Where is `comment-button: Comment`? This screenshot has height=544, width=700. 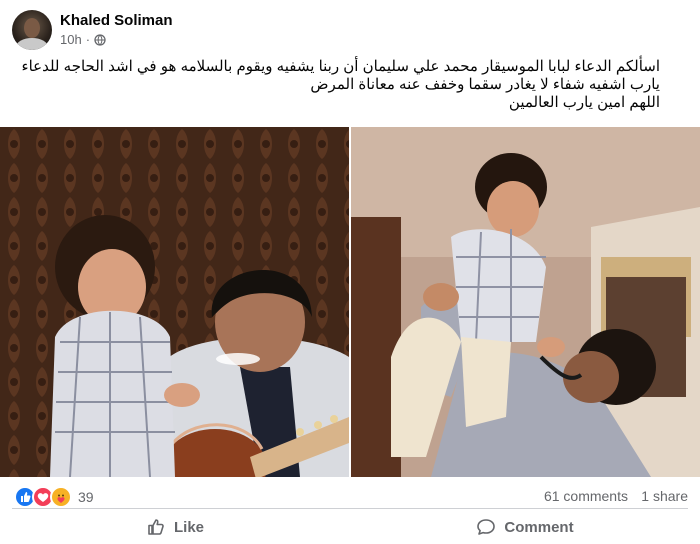 comment-button: Comment is located at coordinates (525, 527).